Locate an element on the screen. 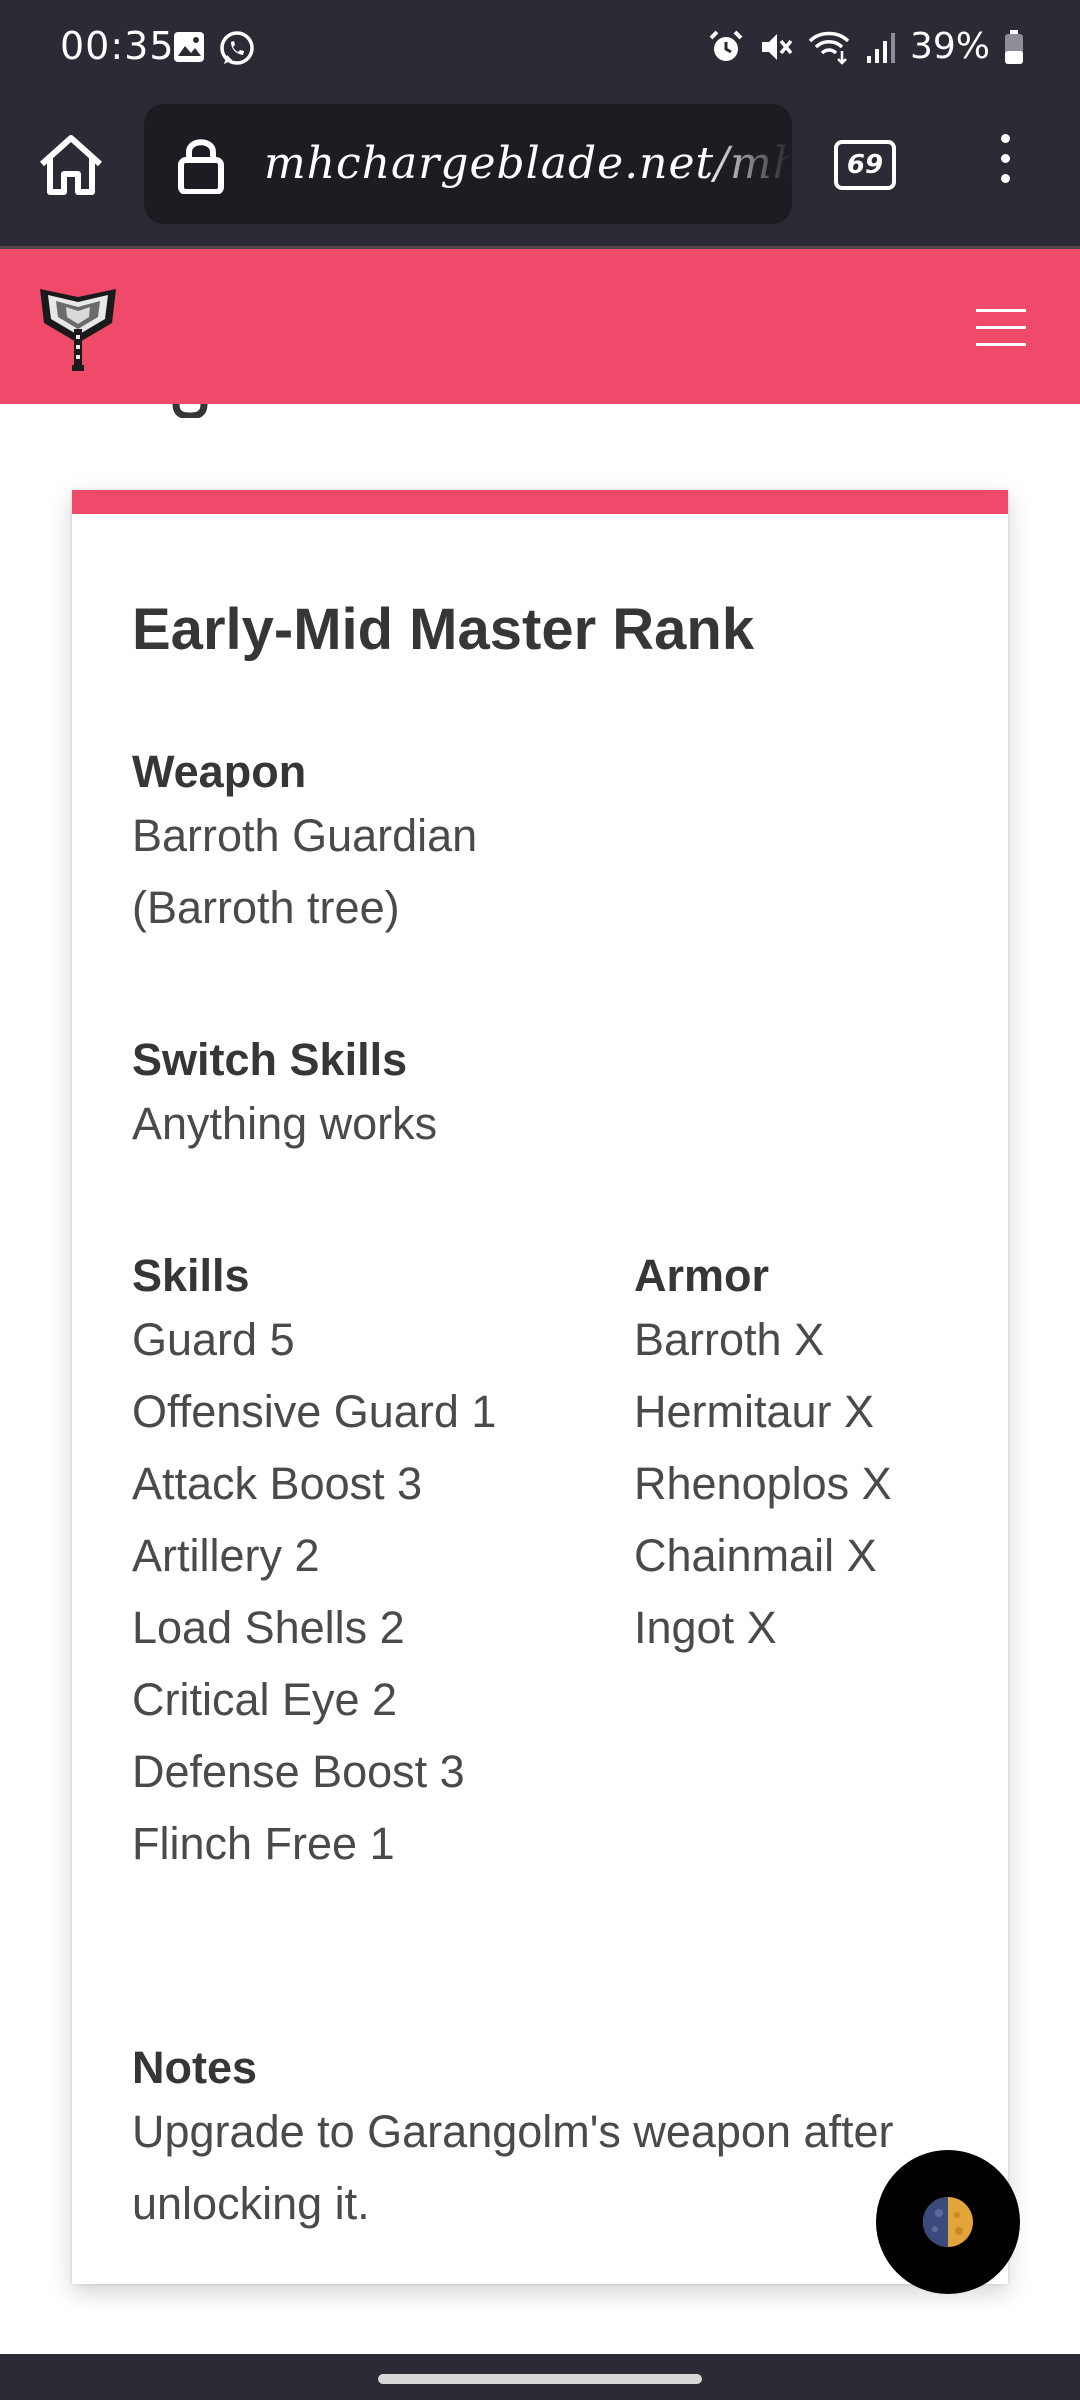 This screenshot has width=1080, height=2400. whatsapp-icon is located at coordinates (237, 48).